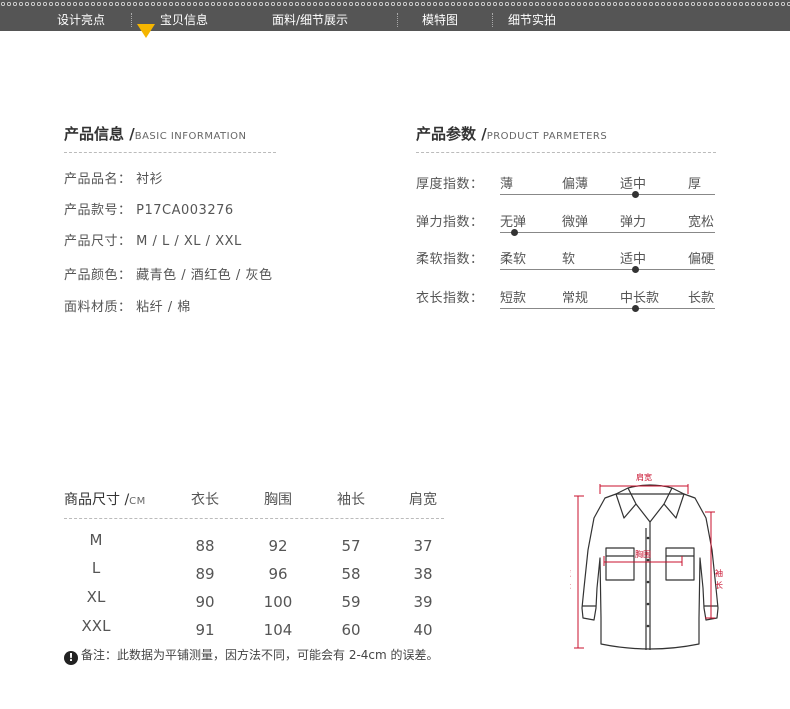 The width and height of the screenshot is (790, 709). What do you see at coordinates (205, 546) in the screenshot?
I see `size-table-cell: 88` at bounding box center [205, 546].